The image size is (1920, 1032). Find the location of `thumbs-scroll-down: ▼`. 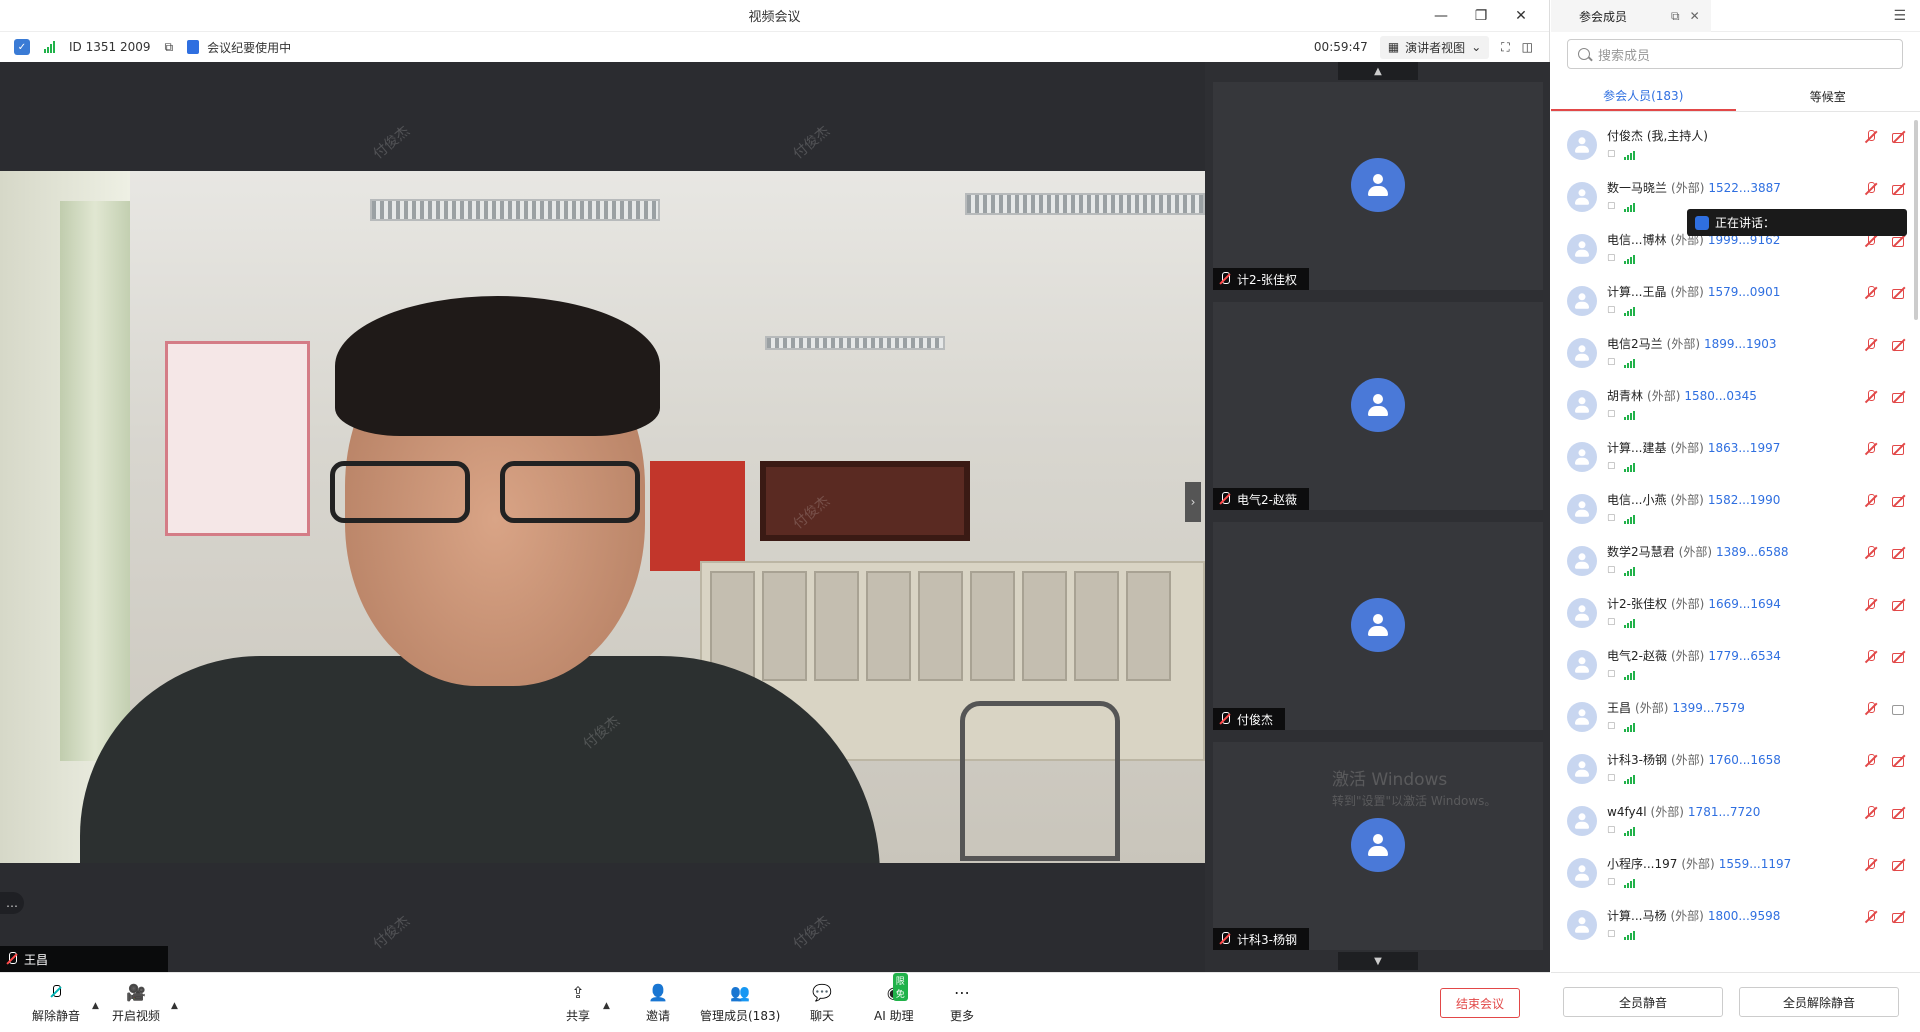

thumbs-scroll-down: ▼ is located at coordinates (1378, 961).